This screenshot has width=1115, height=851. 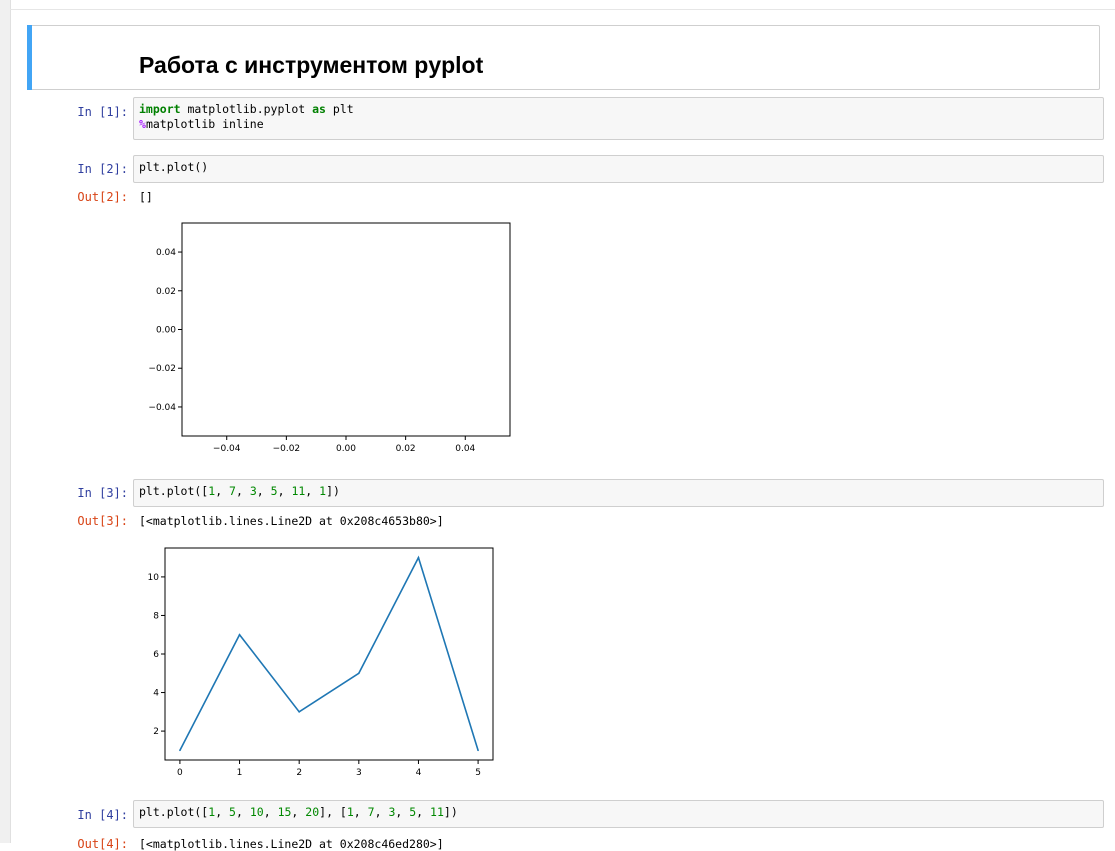 What do you see at coordinates (312, 812) in the screenshot?
I see `code-number: 20` at bounding box center [312, 812].